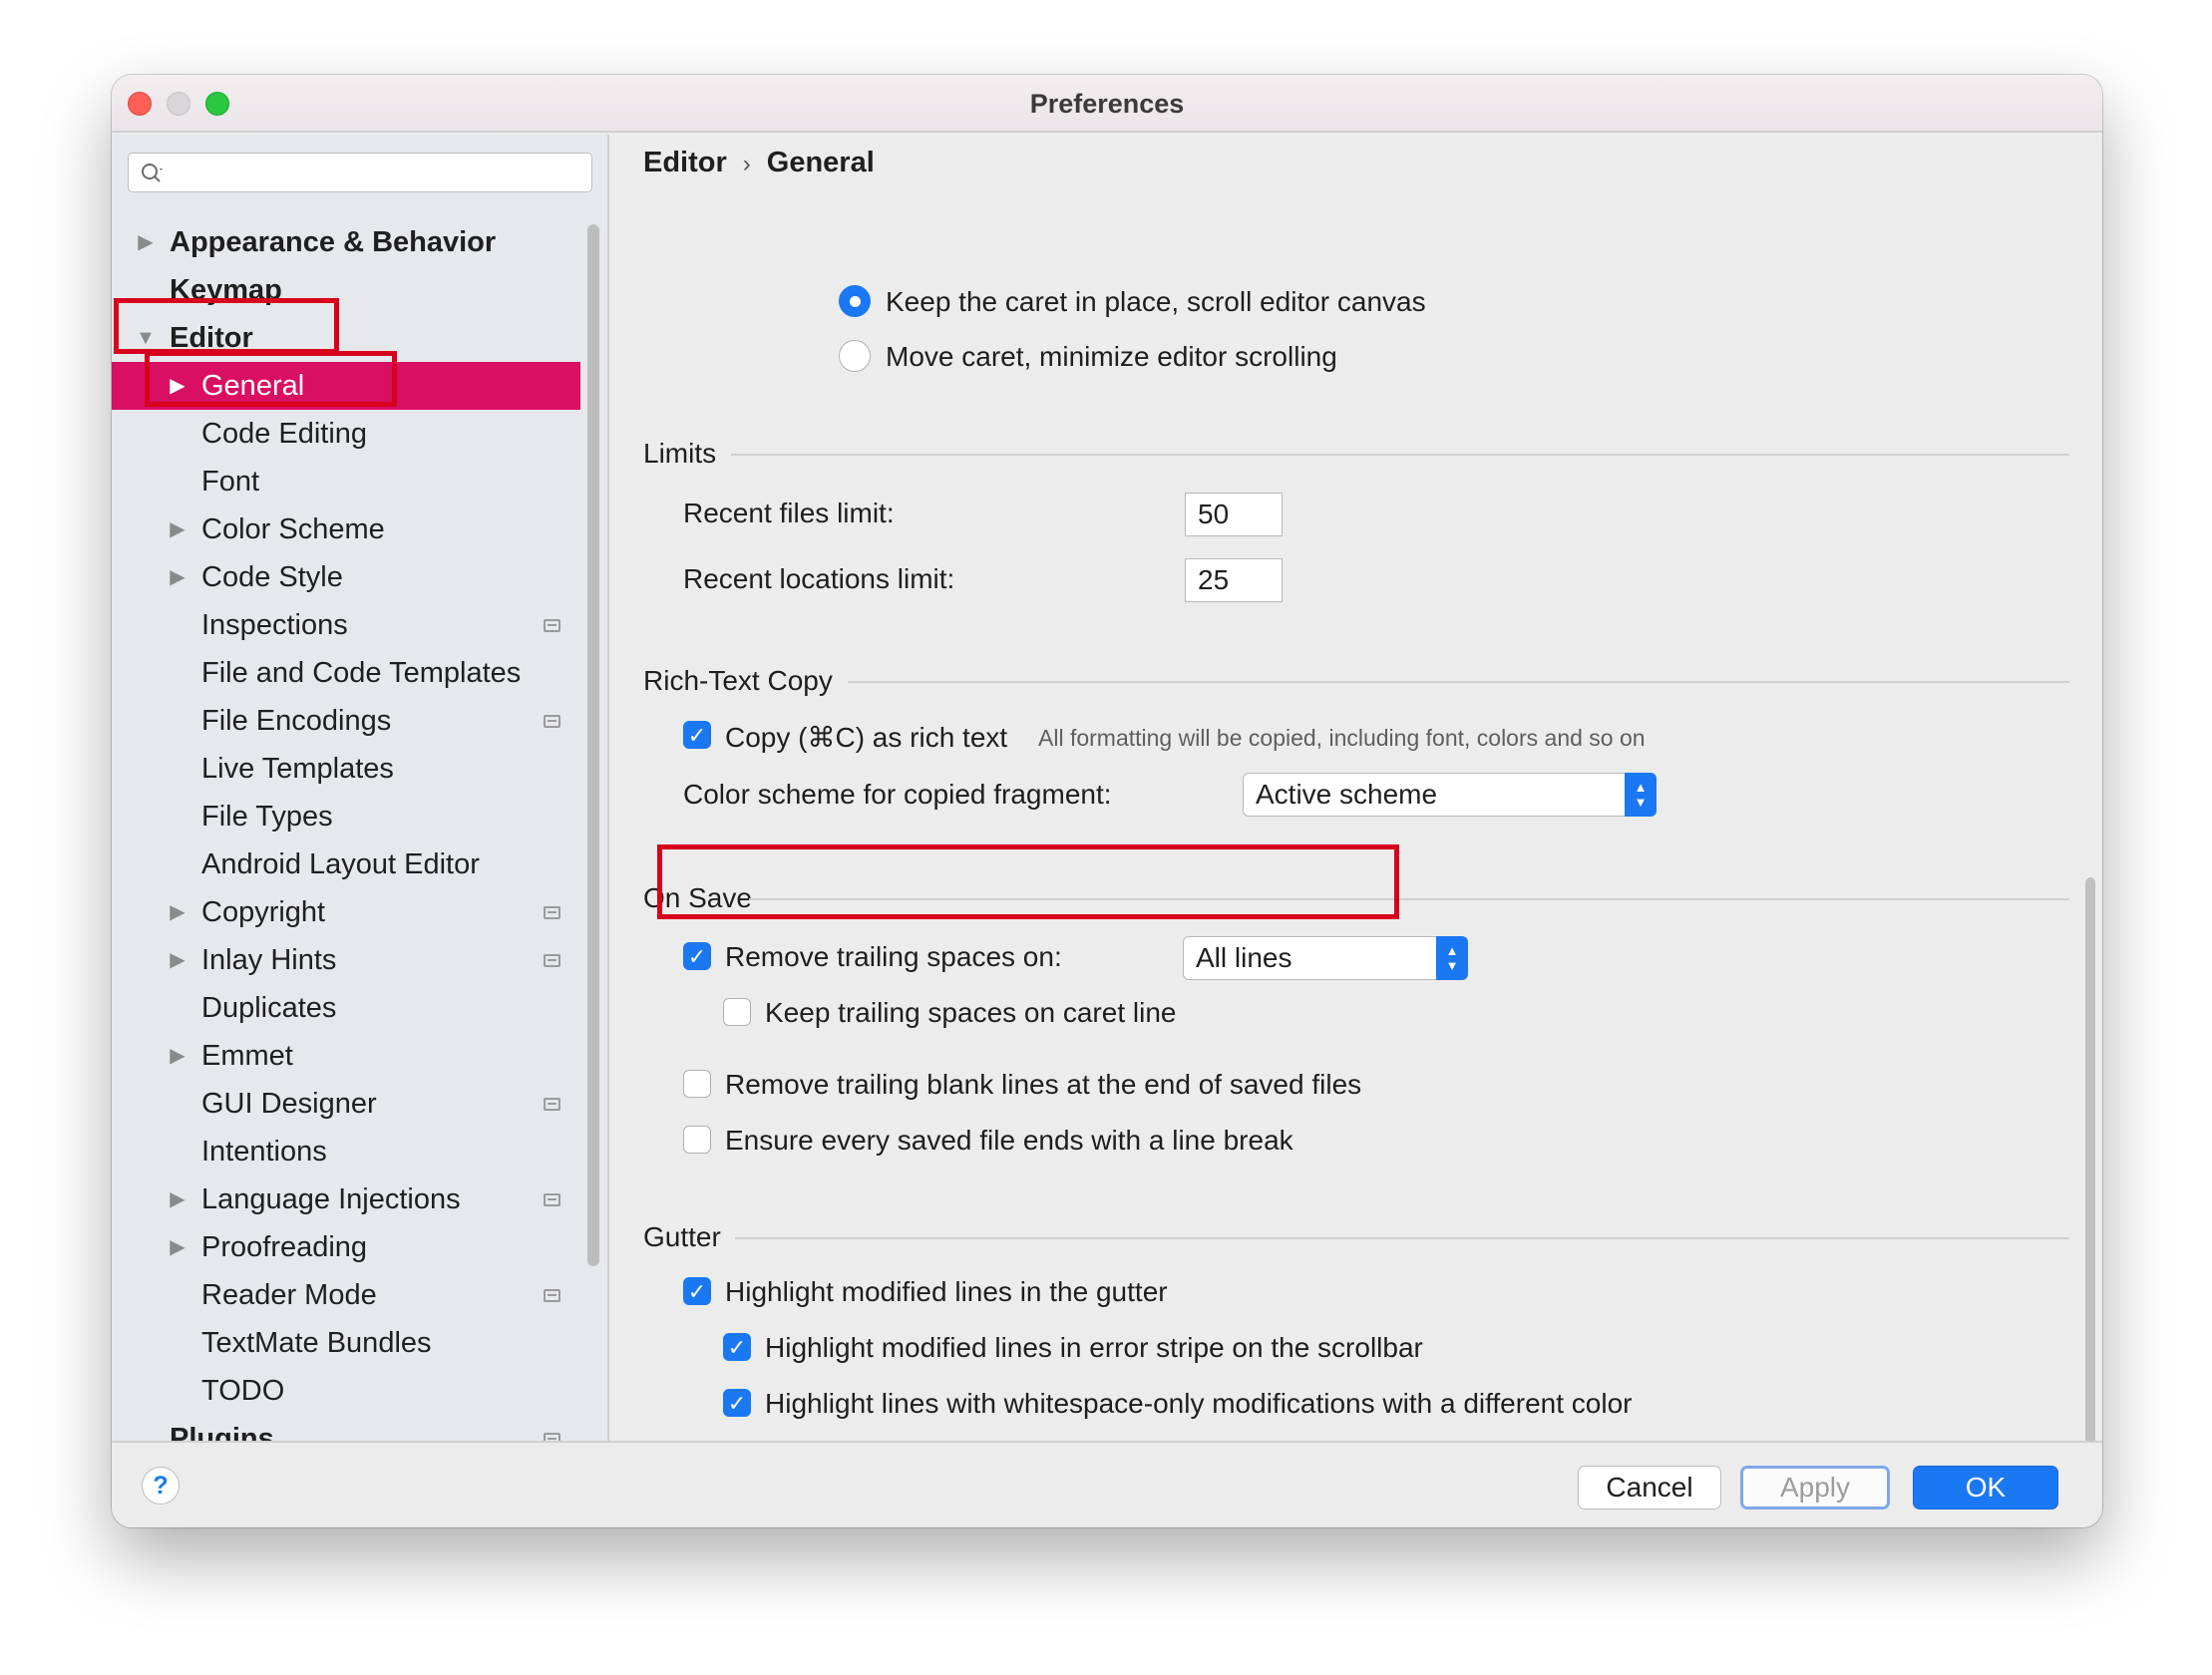  Describe the element at coordinates (269, 960) in the screenshot. I see `sidebar-item-label: Inlay Hints` at that location.